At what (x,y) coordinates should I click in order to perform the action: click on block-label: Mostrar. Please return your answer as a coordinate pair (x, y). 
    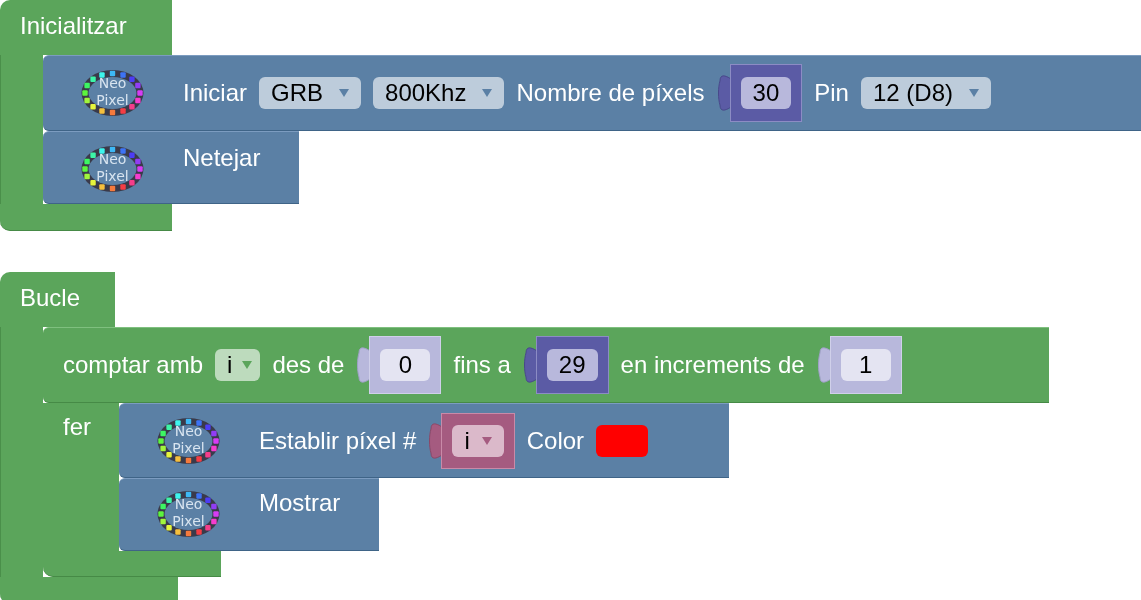
    Looking at the image, I should click on (300, 503).